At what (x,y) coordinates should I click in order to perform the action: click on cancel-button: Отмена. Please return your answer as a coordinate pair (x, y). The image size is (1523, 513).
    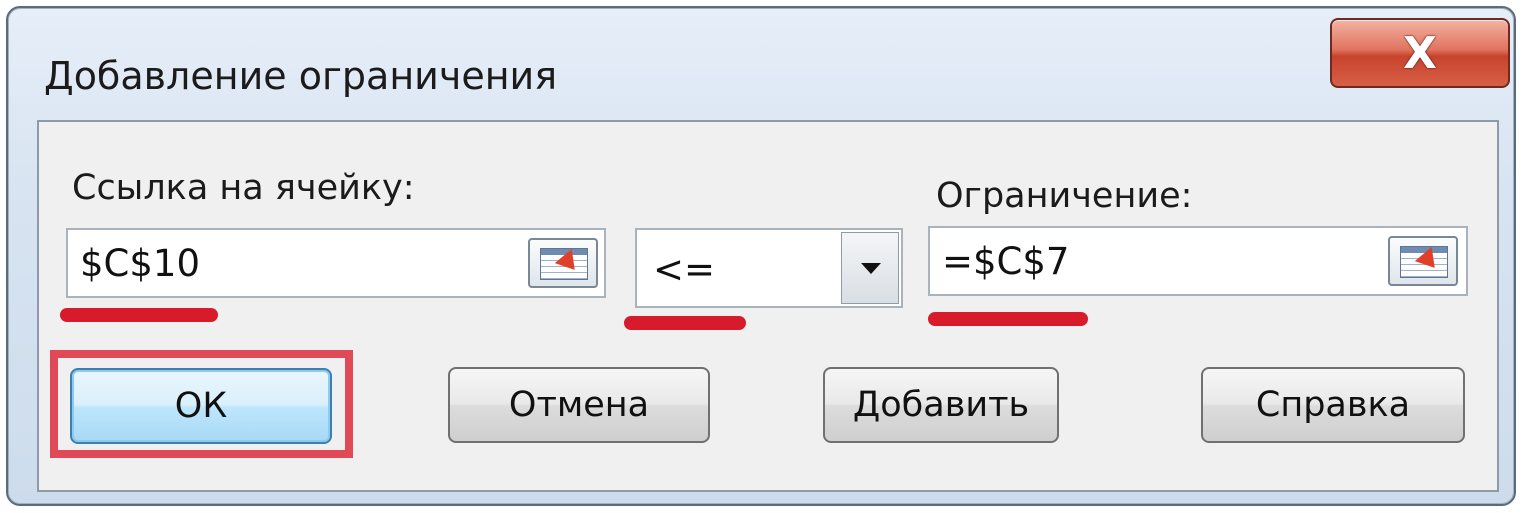
    Looking at the image, I should click on (579, 405).